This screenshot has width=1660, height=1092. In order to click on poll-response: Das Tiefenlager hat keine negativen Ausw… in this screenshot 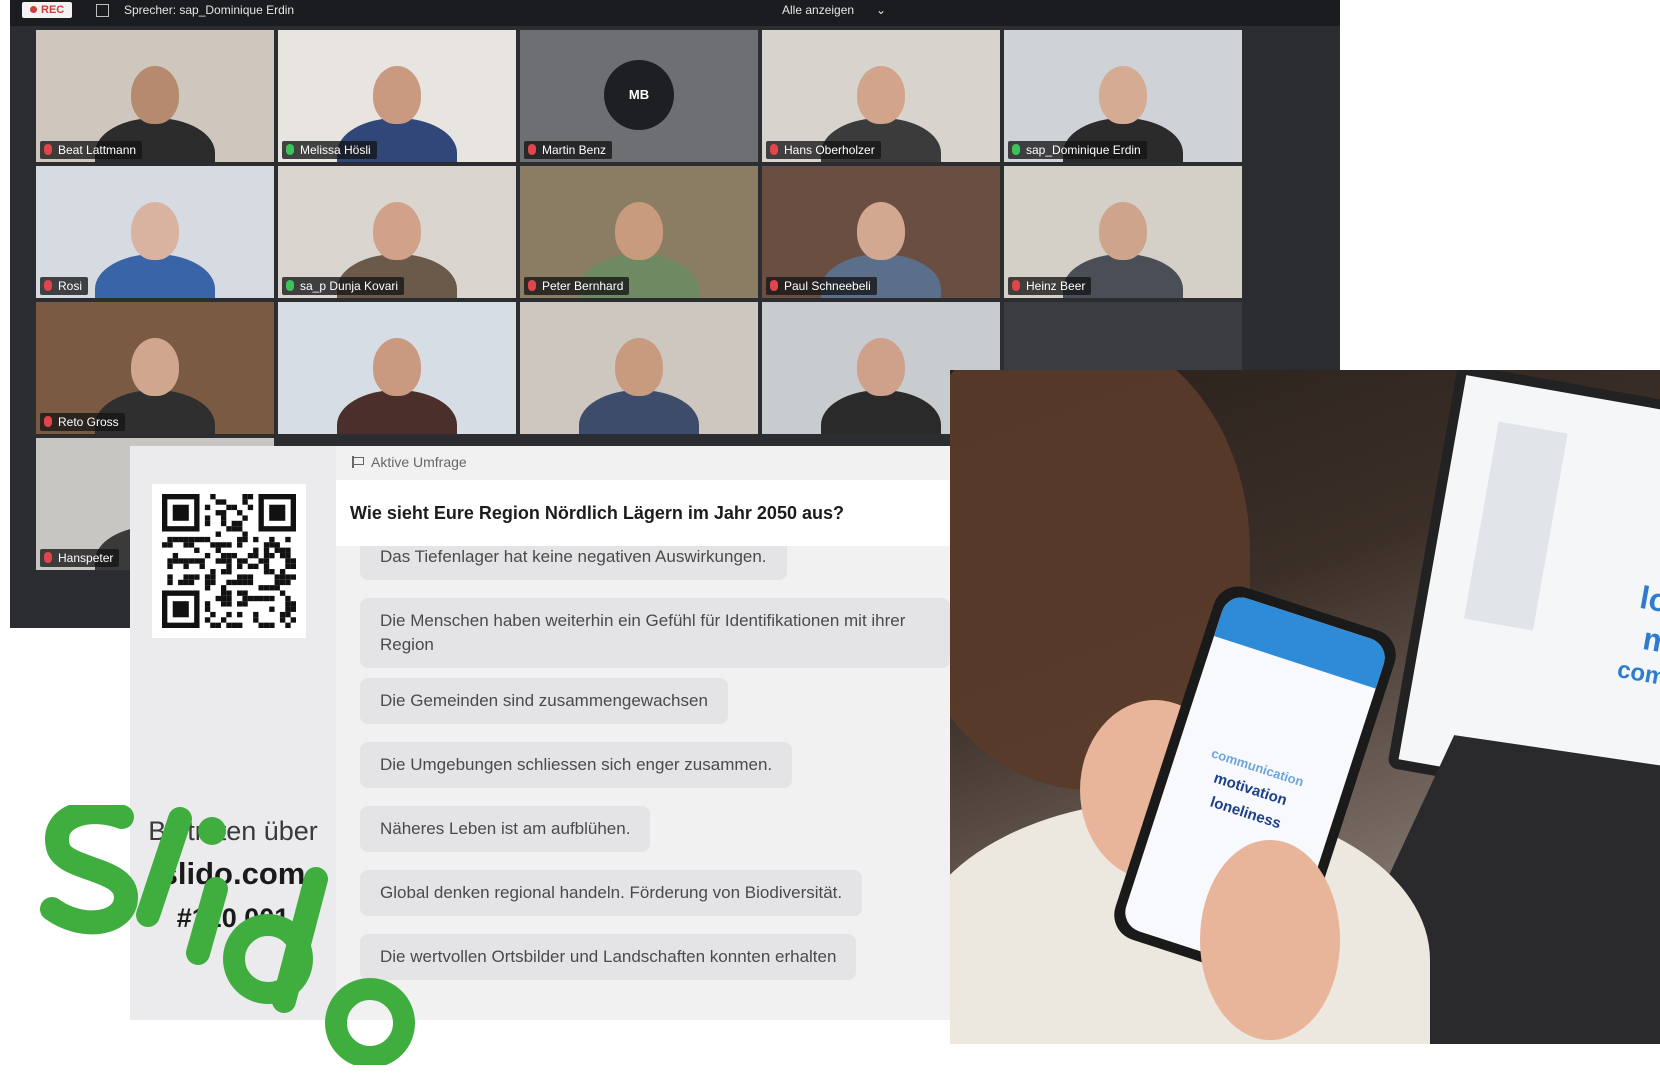, I will do `click(573, 563)`.